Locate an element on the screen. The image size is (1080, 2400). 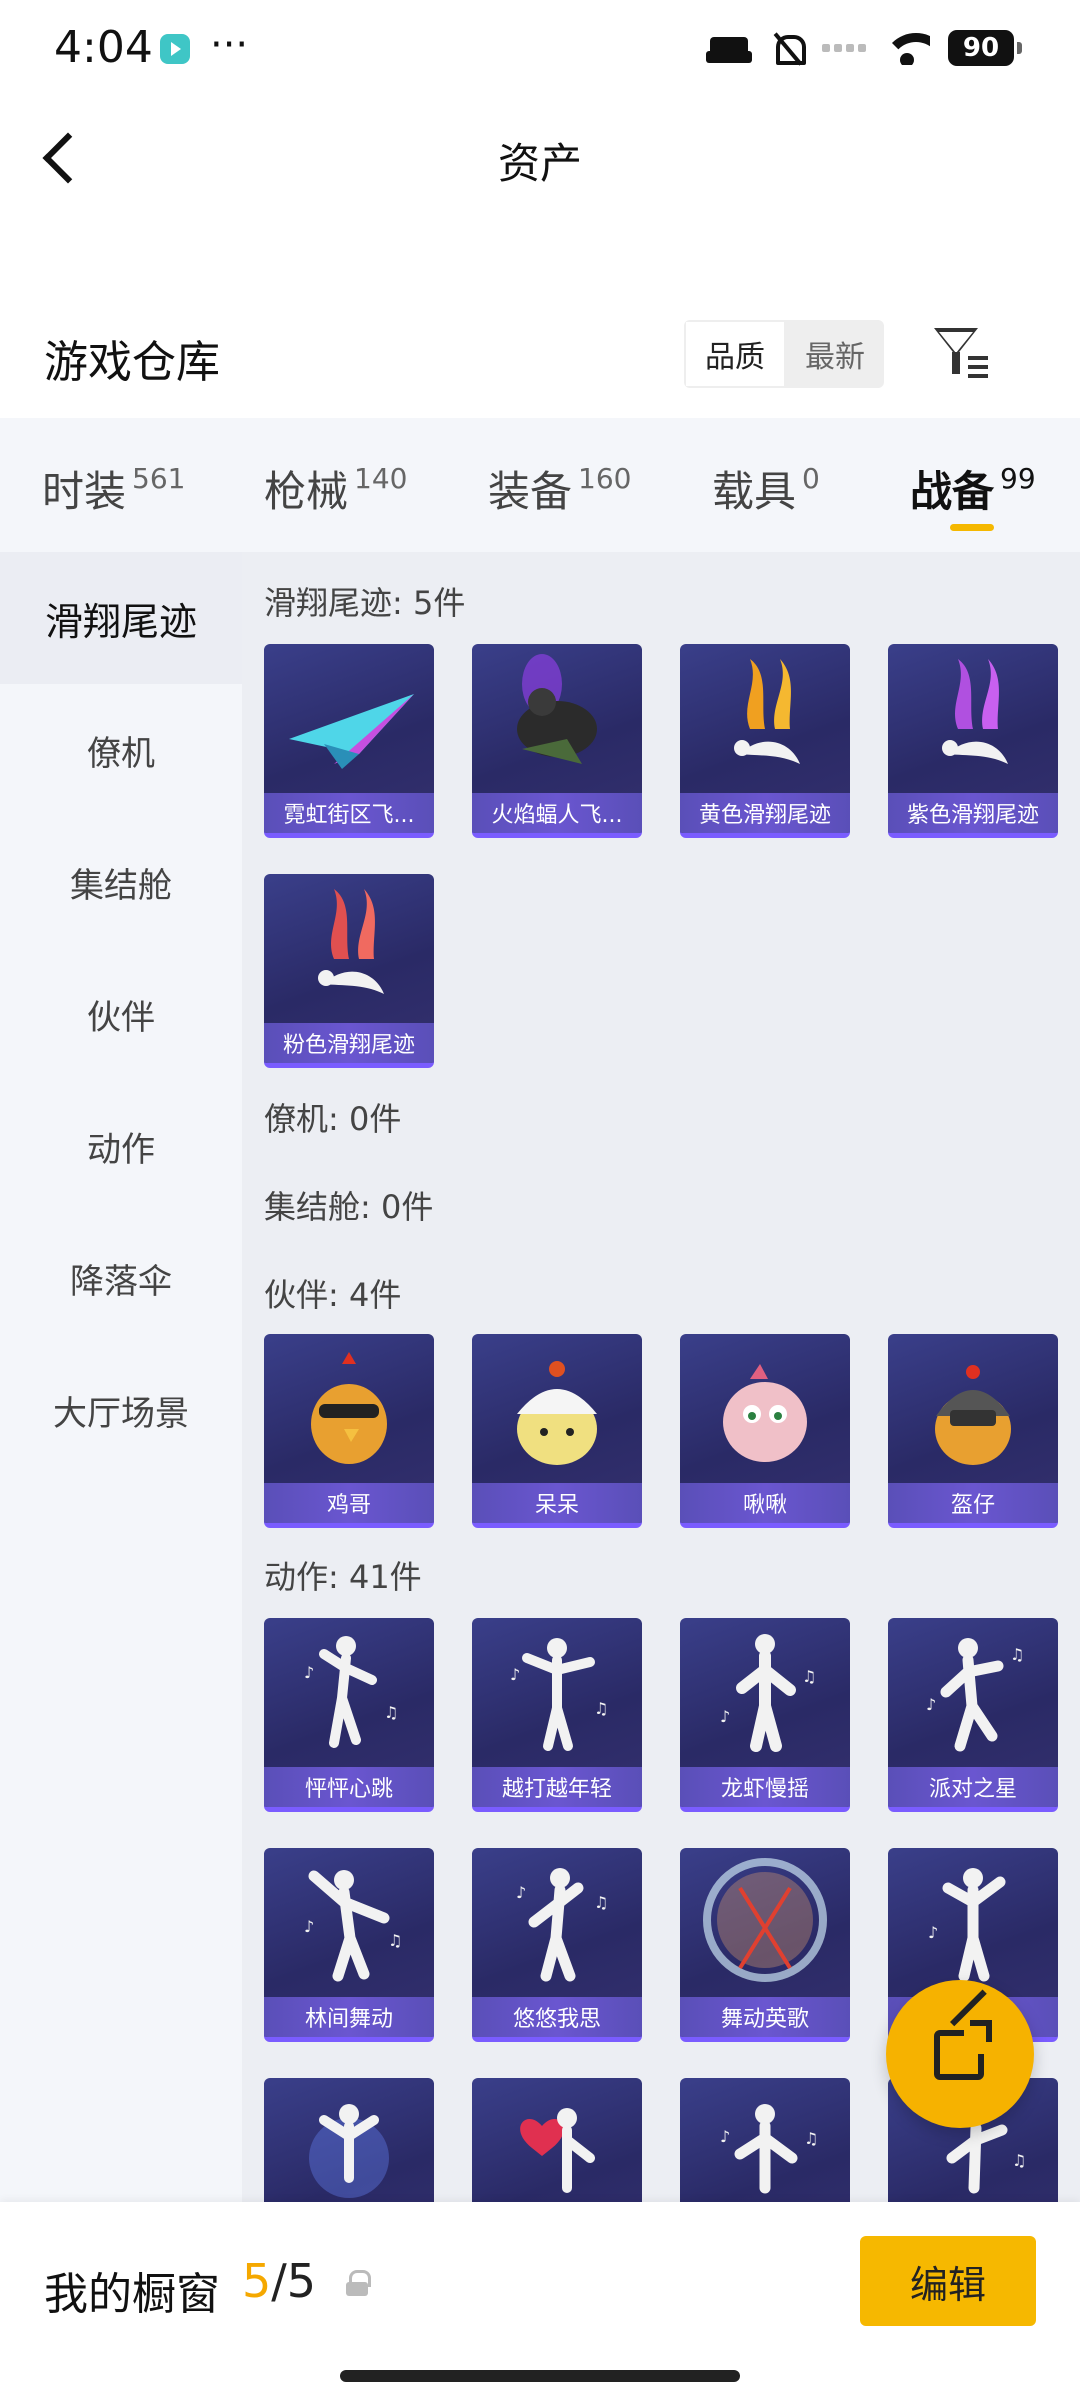
status-time: 4:04 is located at coordinates (103, 47).